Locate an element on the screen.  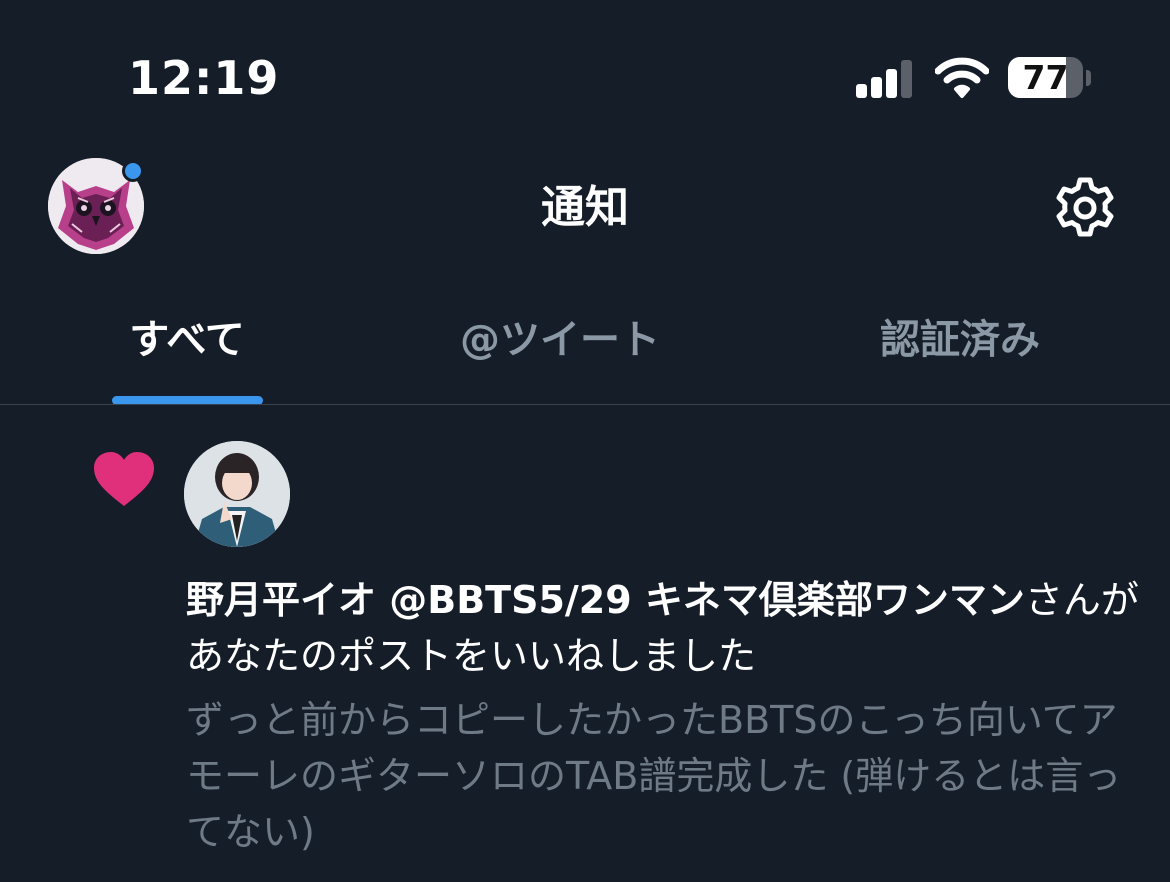
battery-percent: 77 is located at coordinates (1045, 77).